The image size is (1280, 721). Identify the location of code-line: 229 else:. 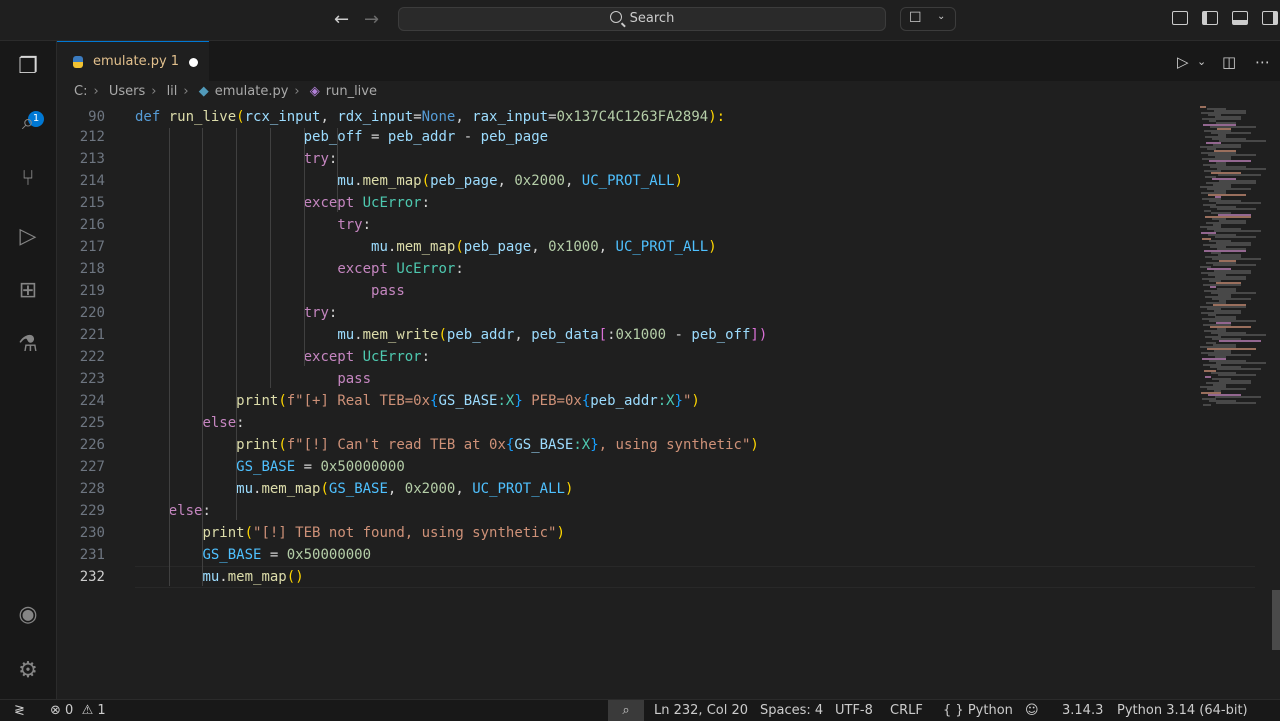
(624, 511).